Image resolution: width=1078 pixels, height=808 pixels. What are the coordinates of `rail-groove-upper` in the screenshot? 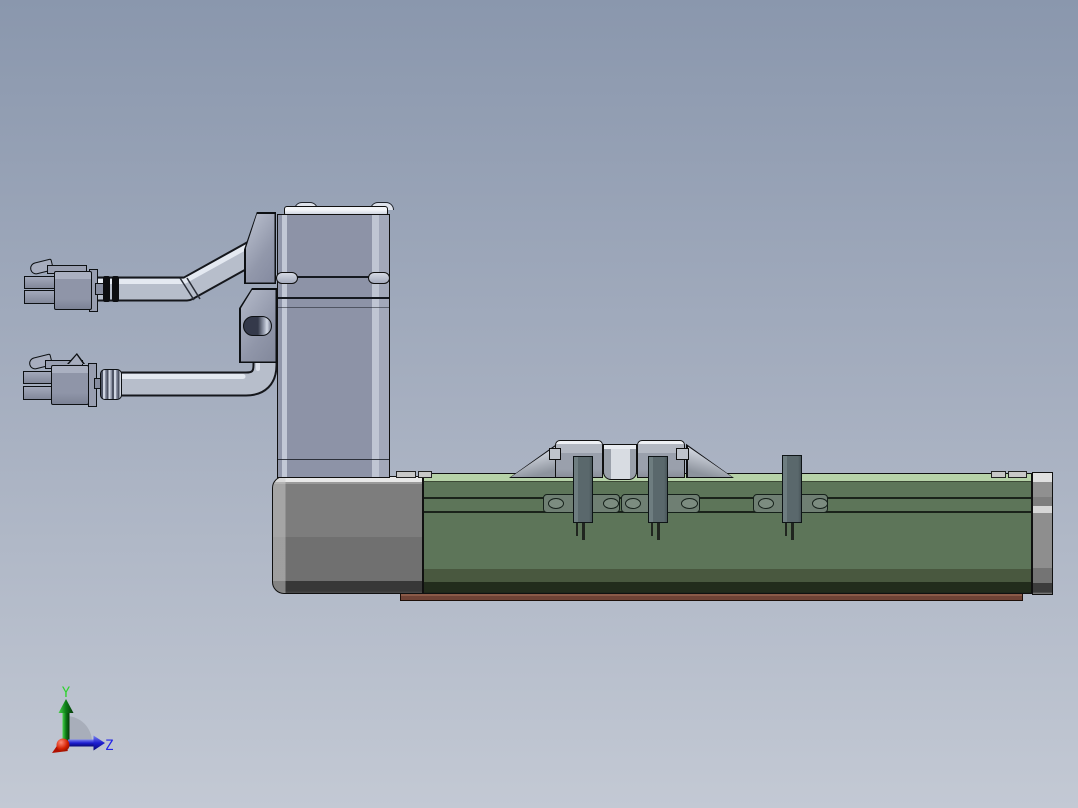 It's located at (727, 498).